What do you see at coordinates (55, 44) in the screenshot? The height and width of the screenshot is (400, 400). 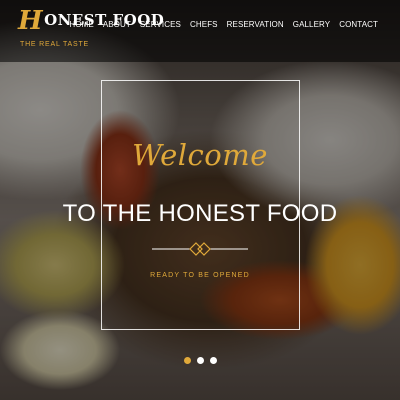 I see `brand-tagline: THE REAL TASTE` at bounding box center [55, 44].